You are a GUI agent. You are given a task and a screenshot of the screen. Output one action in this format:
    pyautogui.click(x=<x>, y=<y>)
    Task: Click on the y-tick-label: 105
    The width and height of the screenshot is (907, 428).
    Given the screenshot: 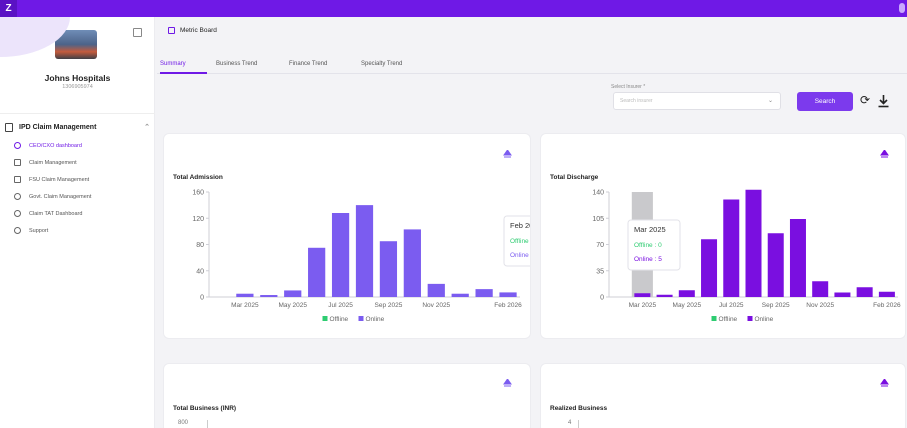 What is the action you would take?
    pyautogui.click(x=598, y=219)
    